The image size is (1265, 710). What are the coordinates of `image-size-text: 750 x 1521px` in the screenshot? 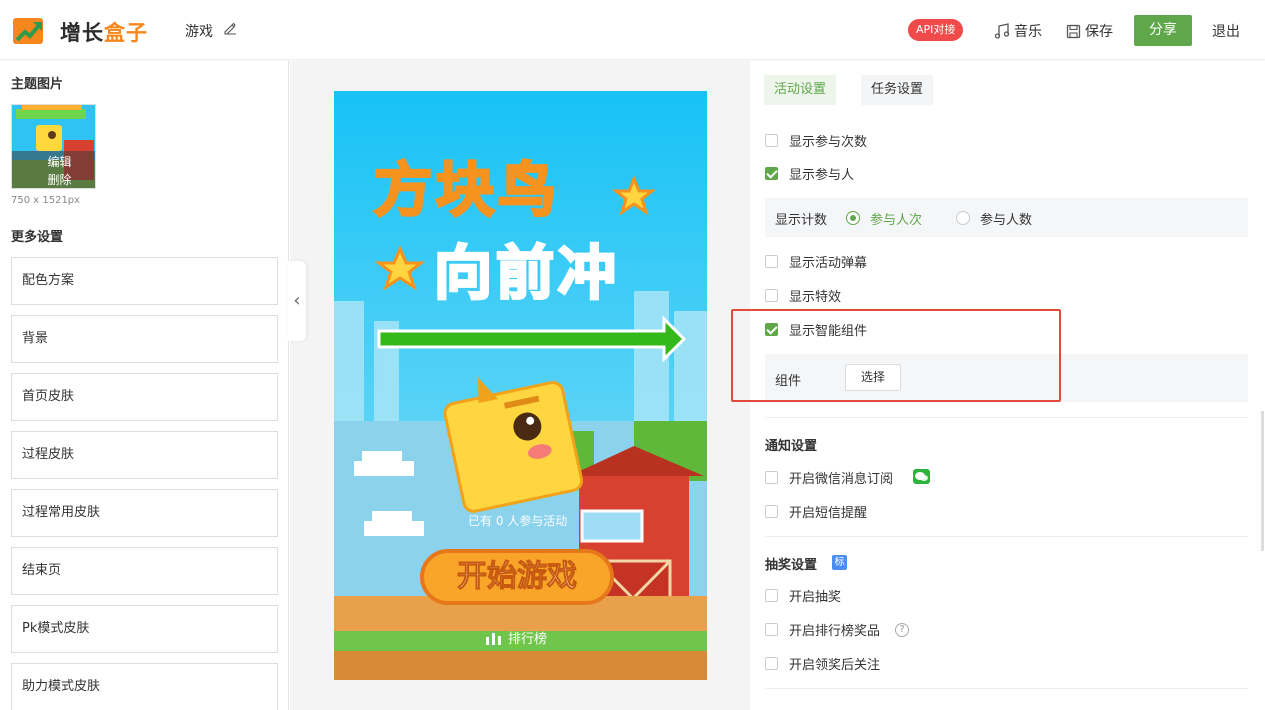 It's located at (46, 200).